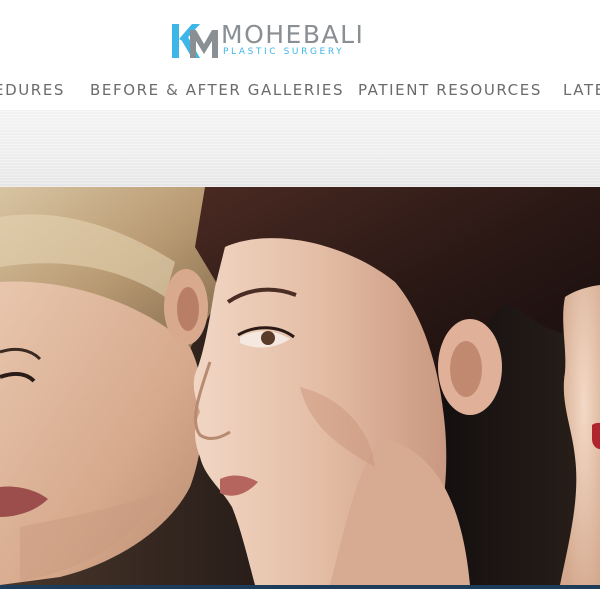 The image size is (600, 589). Describe the element at coordinates (450, 90) in the screenshot. I see `nav-item-patient-resources: PATIENT RESOURCES` at that location.